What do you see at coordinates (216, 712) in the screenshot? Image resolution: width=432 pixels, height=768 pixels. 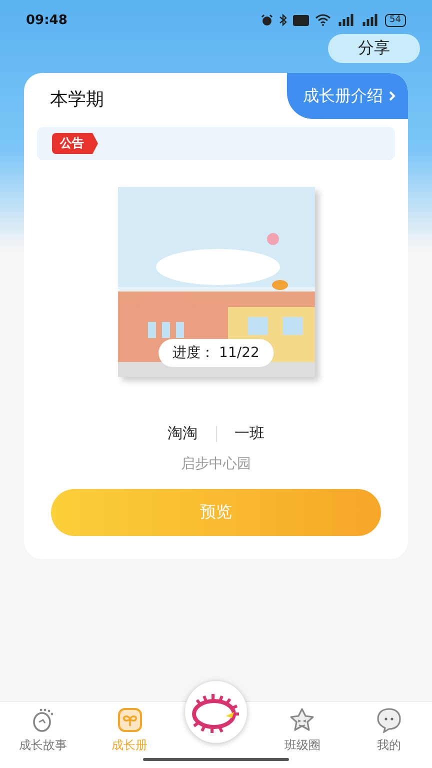 I see `app-logo-button` at bounding box center [216, 712].